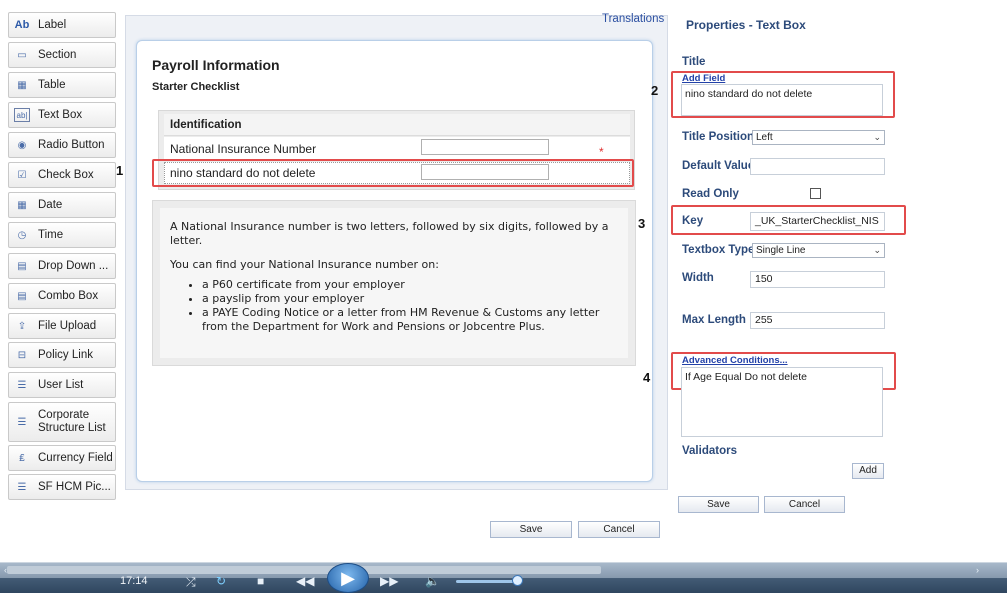 The height and width of the screenshot is (593, 1007). Describe the element at coordinates (818, 137) in the screenshot. I see `title-position-select: Left ⌄` at that location.